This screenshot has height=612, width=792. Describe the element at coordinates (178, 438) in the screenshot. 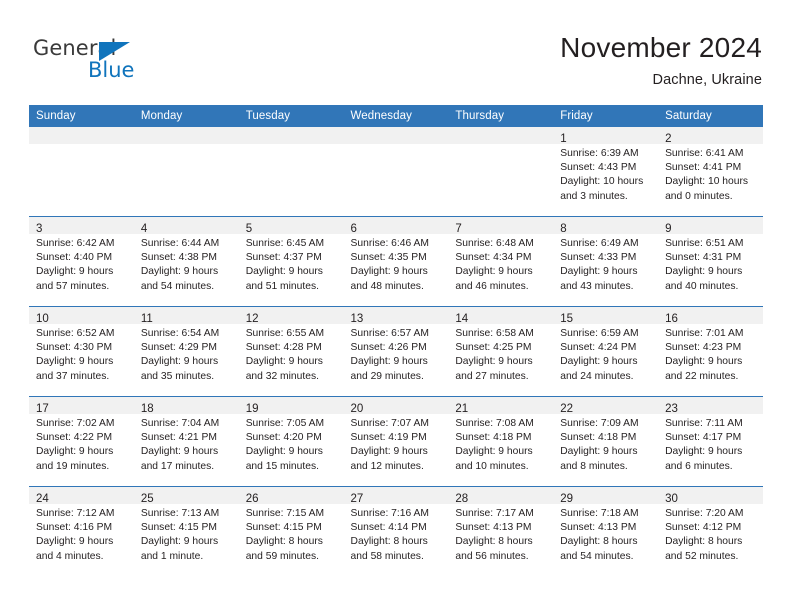

I see `sunset-text: Sunset: 4:21 PM` at that location.